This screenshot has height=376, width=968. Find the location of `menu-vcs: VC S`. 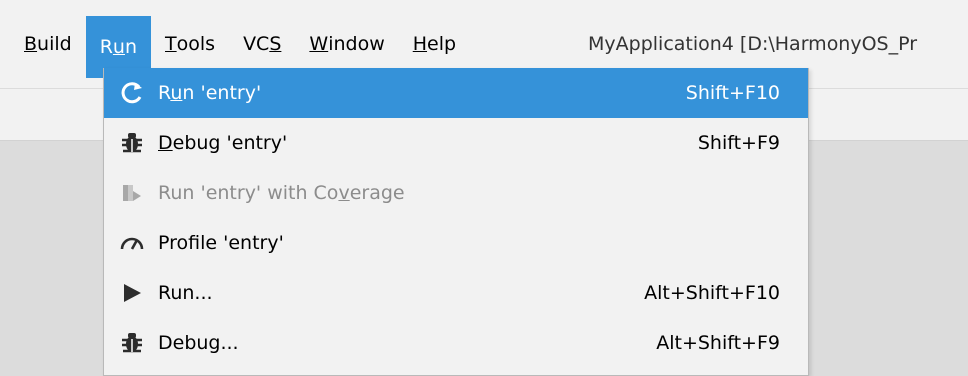

menu-vcs: VC S is located at coordinates (262, 44).